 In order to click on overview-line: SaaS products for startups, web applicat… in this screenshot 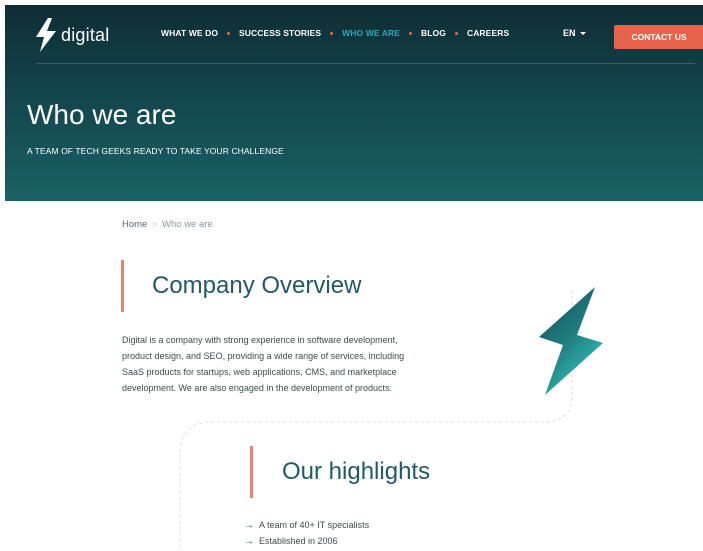, I will do `click(259, 372)`.